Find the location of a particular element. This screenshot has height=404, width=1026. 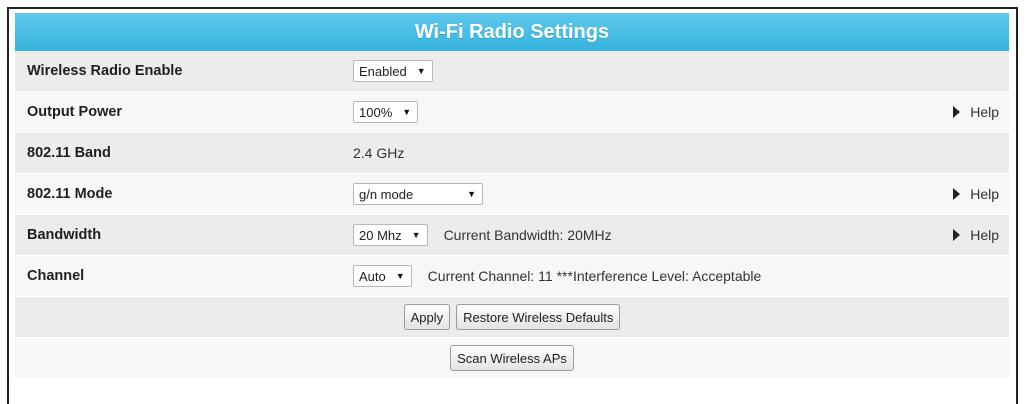

output-power-help-link: Help is located at coordinates (976, 112).